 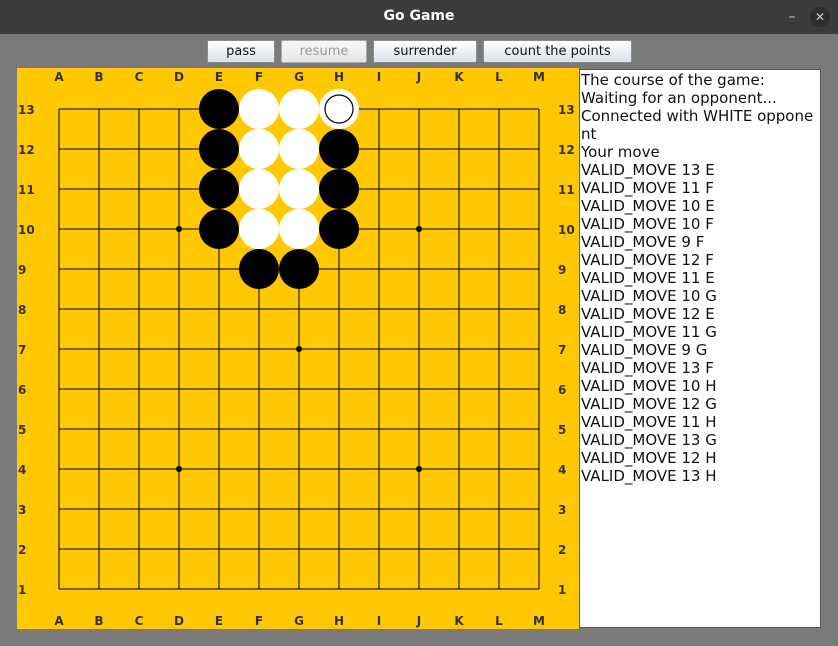 What do you see at coordinates (379, 621) in the screenshot?
I see `column-label-bottom: I` at bounding box center [379, 621].